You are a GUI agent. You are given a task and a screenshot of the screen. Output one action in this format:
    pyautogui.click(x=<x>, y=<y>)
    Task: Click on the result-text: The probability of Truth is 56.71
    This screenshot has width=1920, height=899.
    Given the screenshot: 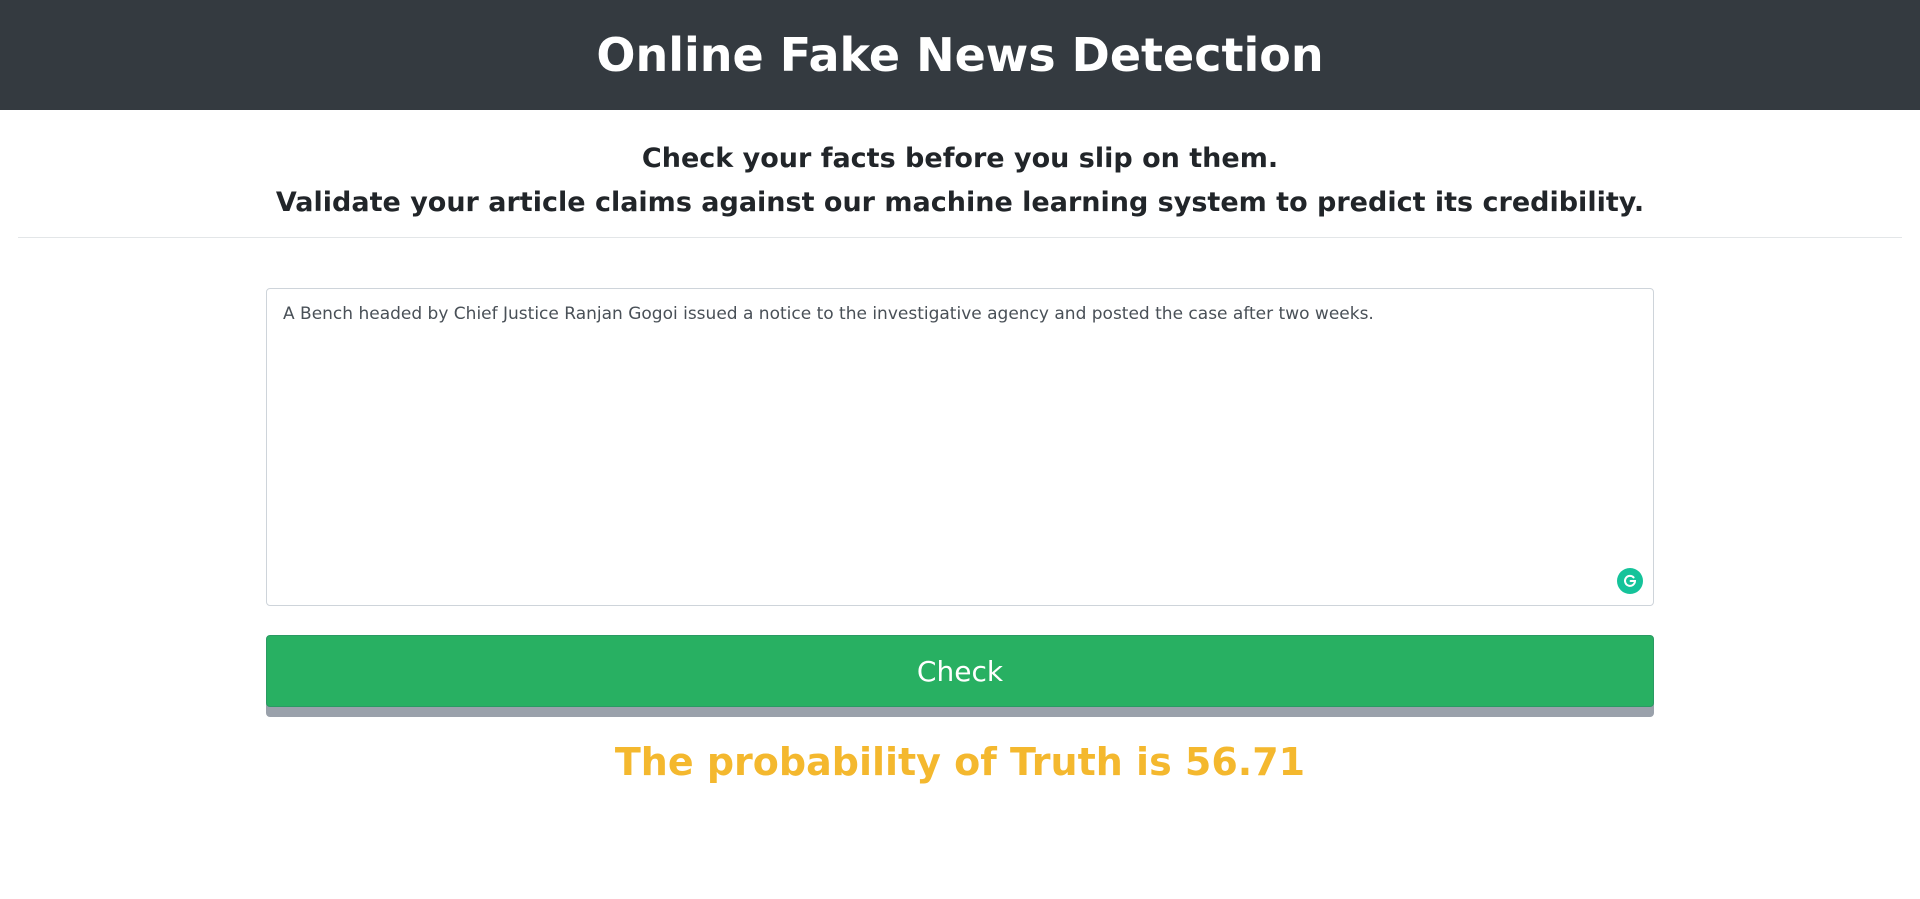 What is the action you would take?
    pyautogui.click(x=960, y=762)
    